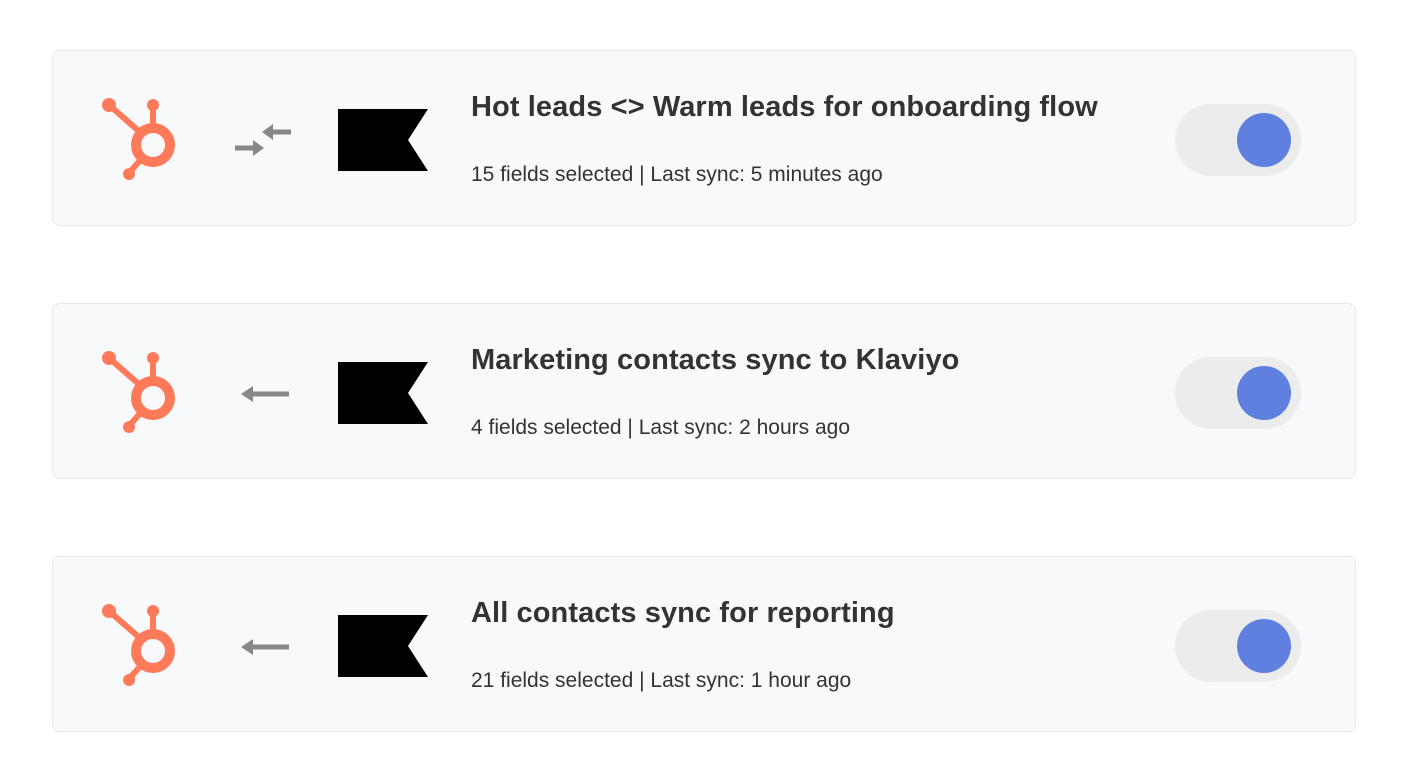  Describe the element at coordinates (263, 140) in the screenshot. I see `bidirectional-arrows-icon` at that location.